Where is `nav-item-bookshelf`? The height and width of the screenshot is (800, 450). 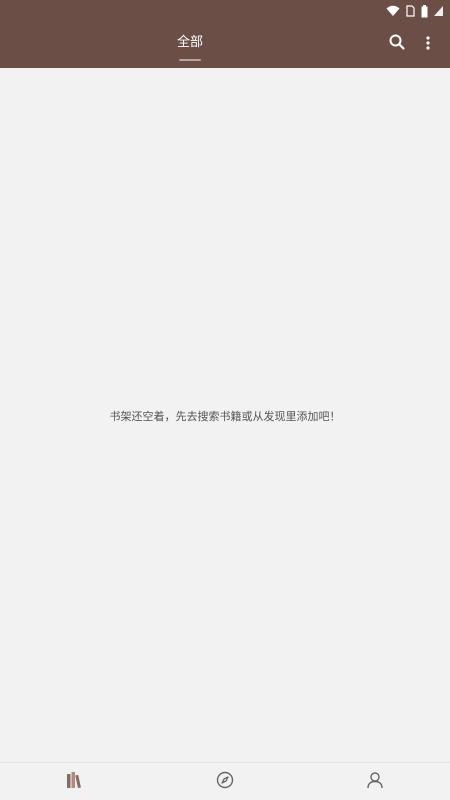
nav-item-bookshelf is located at coordinates (75, 781).